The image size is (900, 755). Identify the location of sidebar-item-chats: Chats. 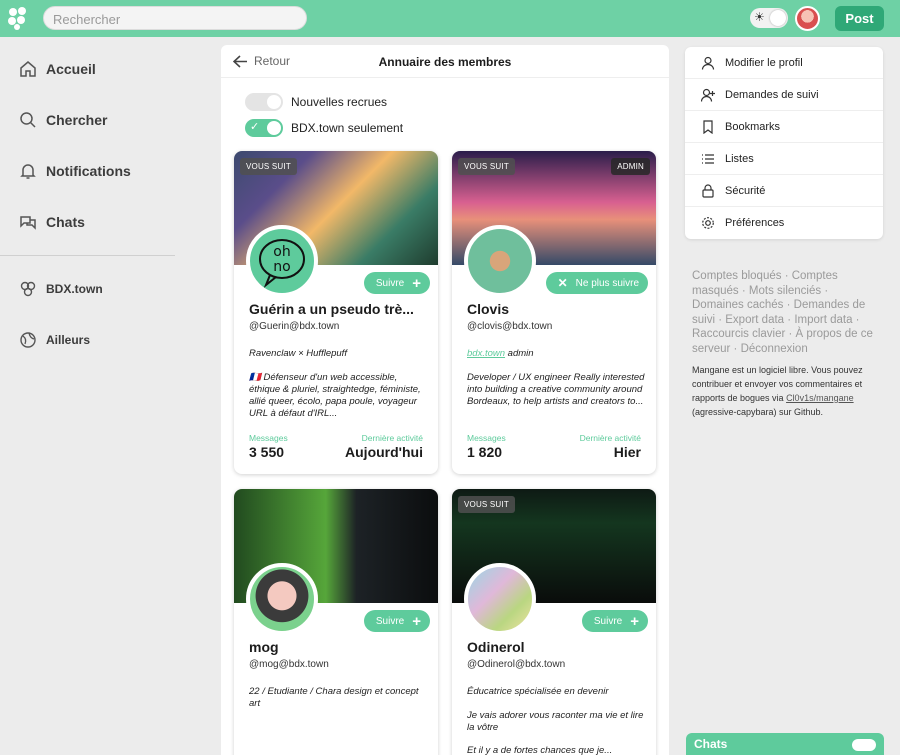
(51, 222).